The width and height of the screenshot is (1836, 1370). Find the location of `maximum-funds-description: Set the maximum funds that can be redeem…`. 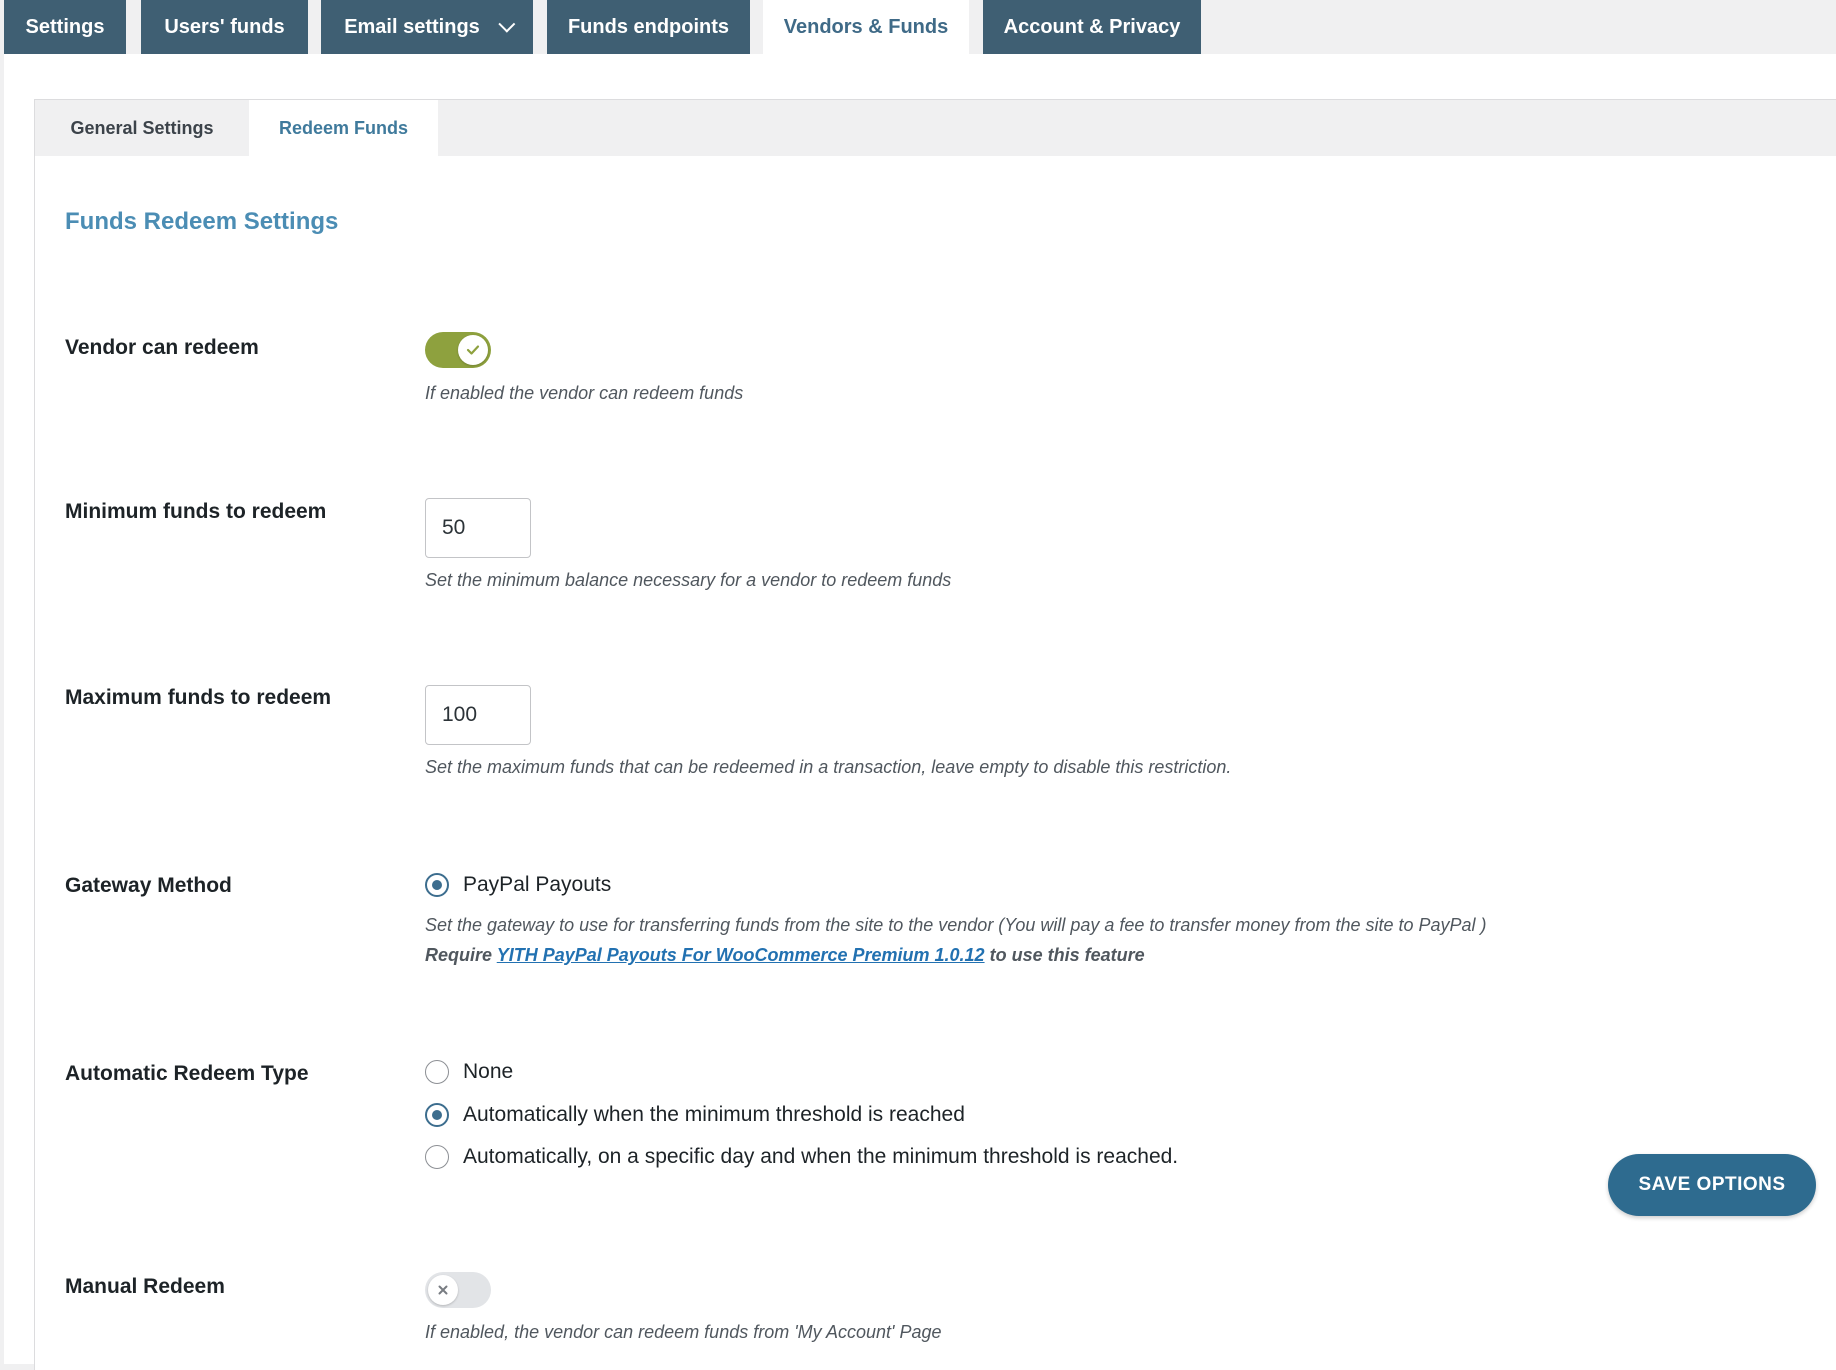

maximum-funds-description: Set the maximum funds that can be redeem… is located at coordinates (828, 767).